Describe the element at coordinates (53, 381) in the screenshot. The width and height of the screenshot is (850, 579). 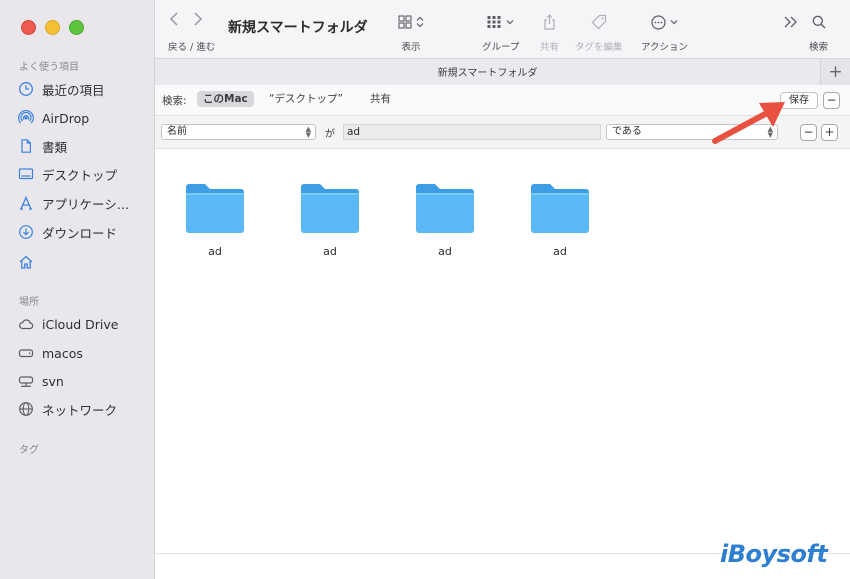
I see `sidebar-item-label: svn` at that location.